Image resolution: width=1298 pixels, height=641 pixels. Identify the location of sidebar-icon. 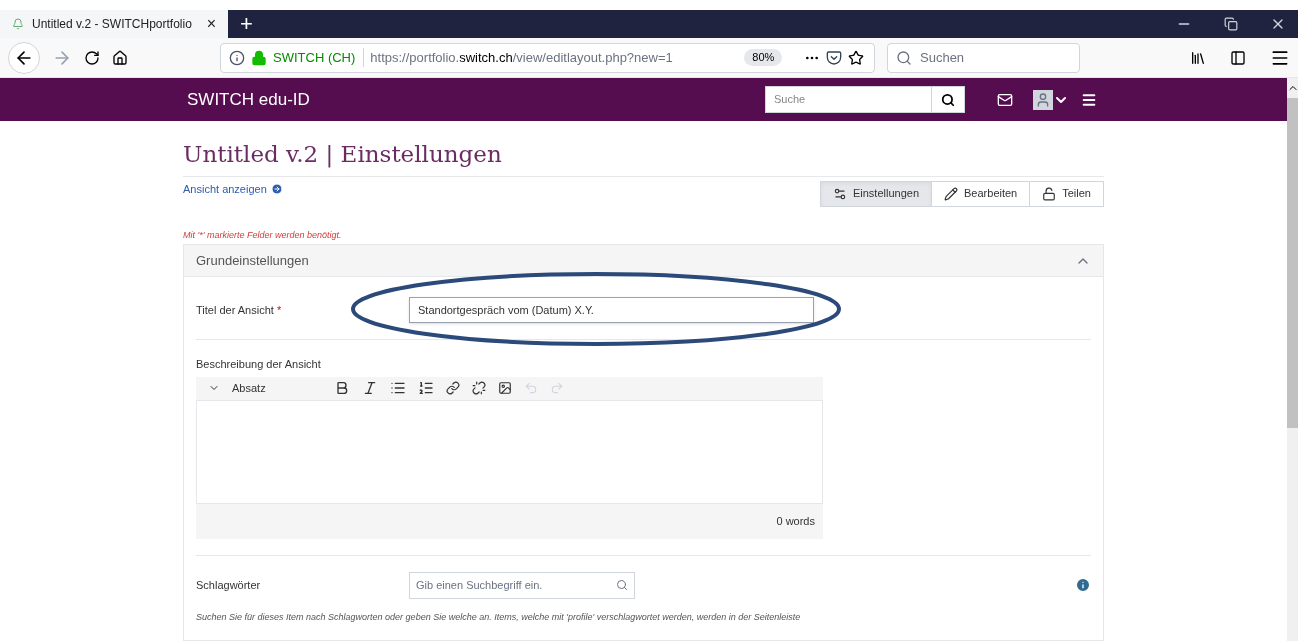
(1238, 57).